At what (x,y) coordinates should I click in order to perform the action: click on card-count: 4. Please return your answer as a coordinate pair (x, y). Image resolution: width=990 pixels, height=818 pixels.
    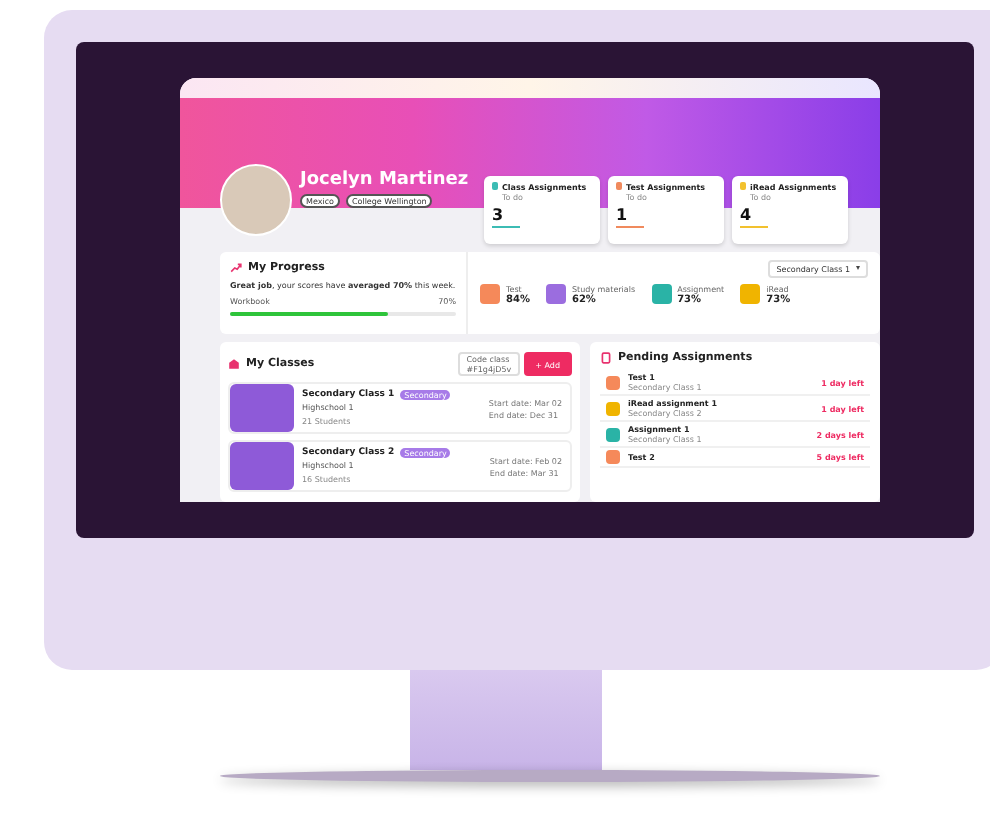
    Looking at the image, I should click on (747, 214).